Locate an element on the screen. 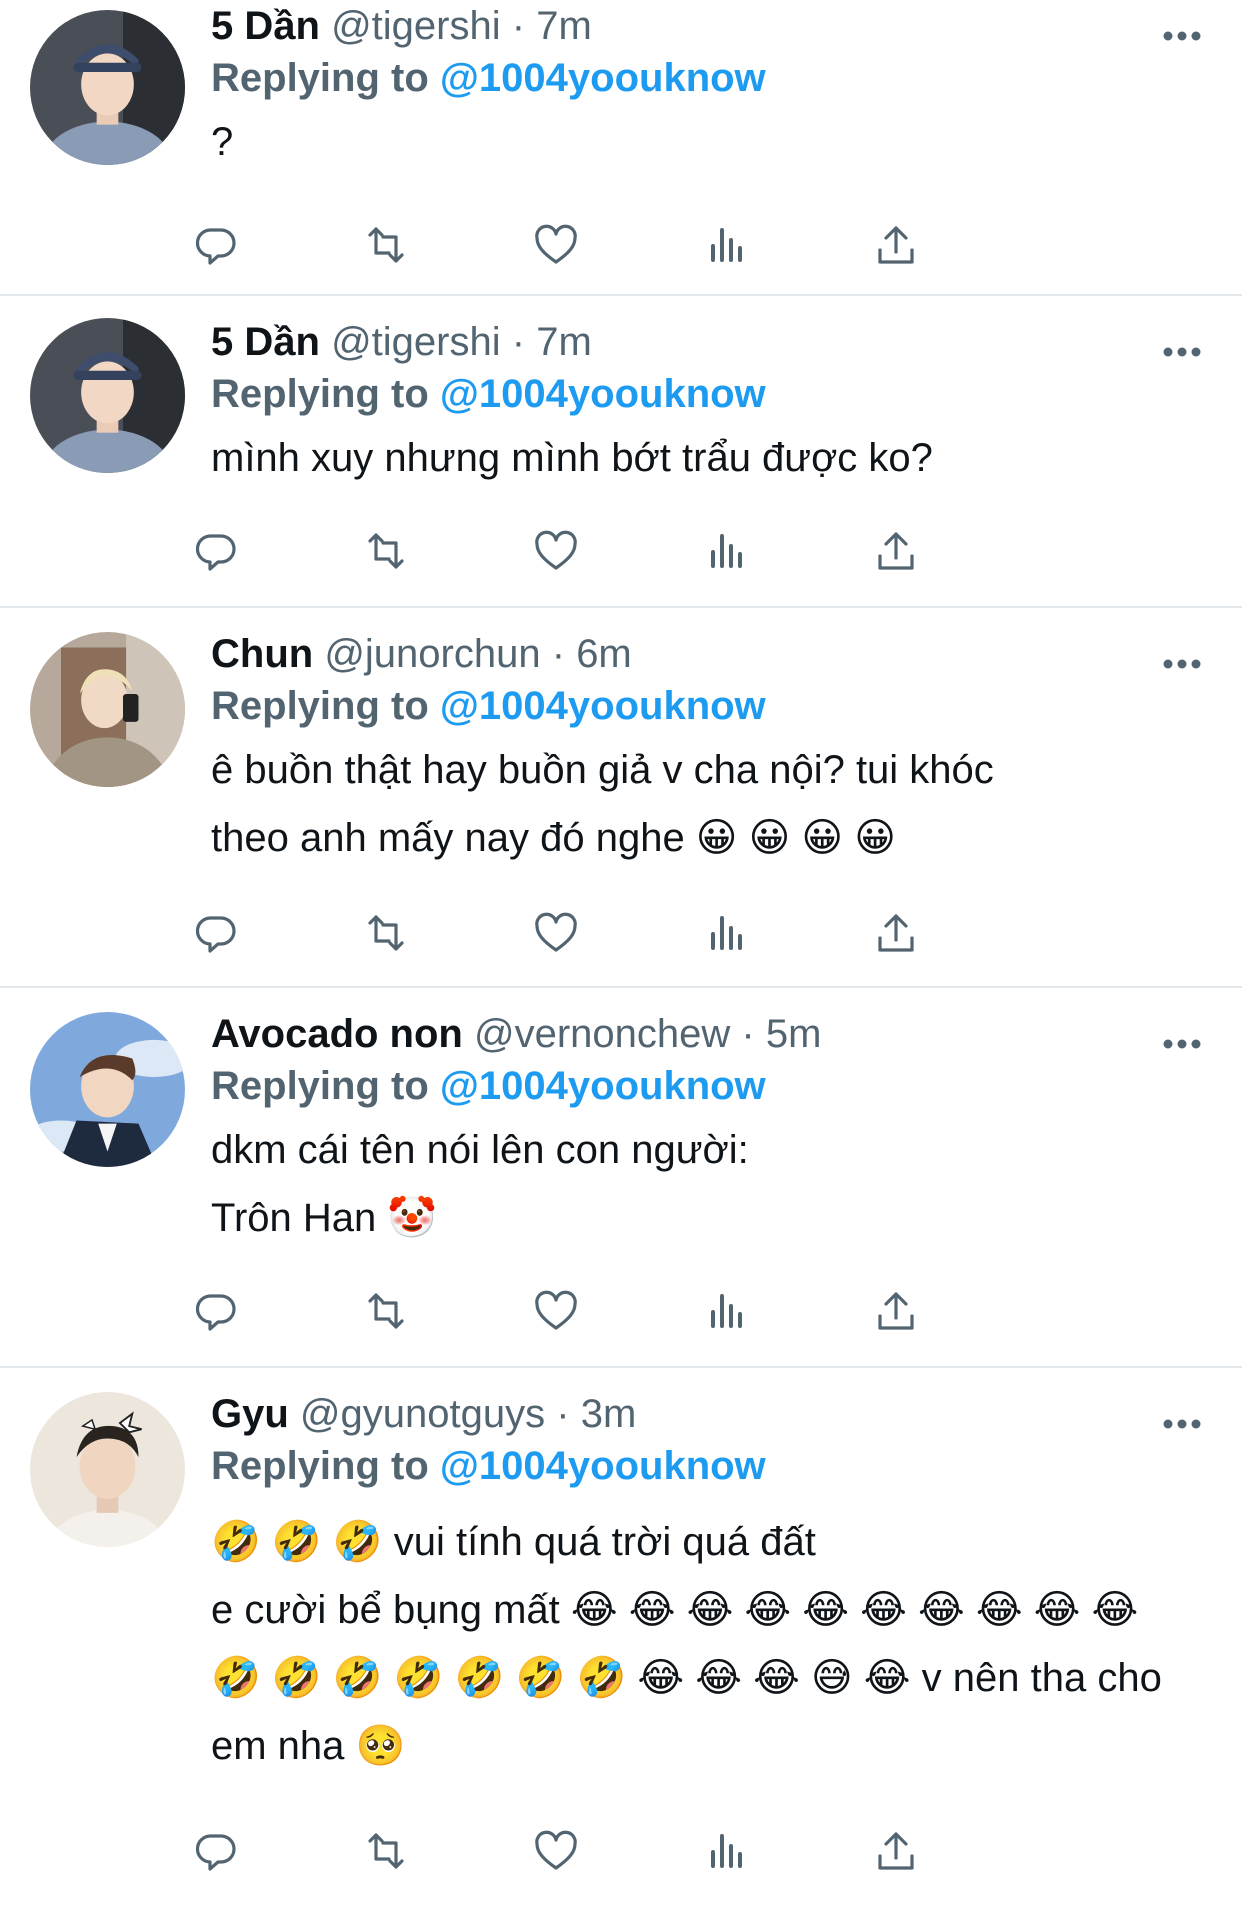 This screenshot has width=1242, height=1906. tweet-text-line: Trôn Han 🤡 is located at coordinates (324, 1218).